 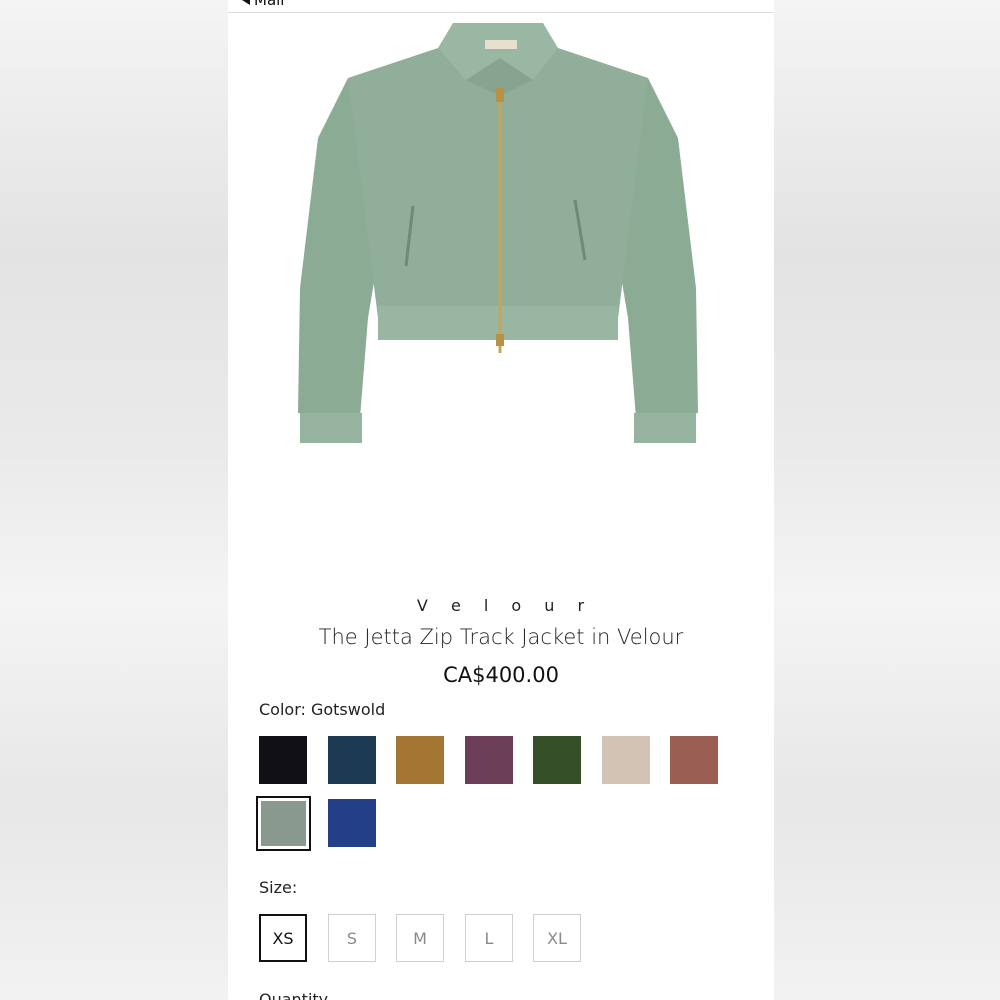 I want to click on size-option-label: M, so click(x=420, y=938).